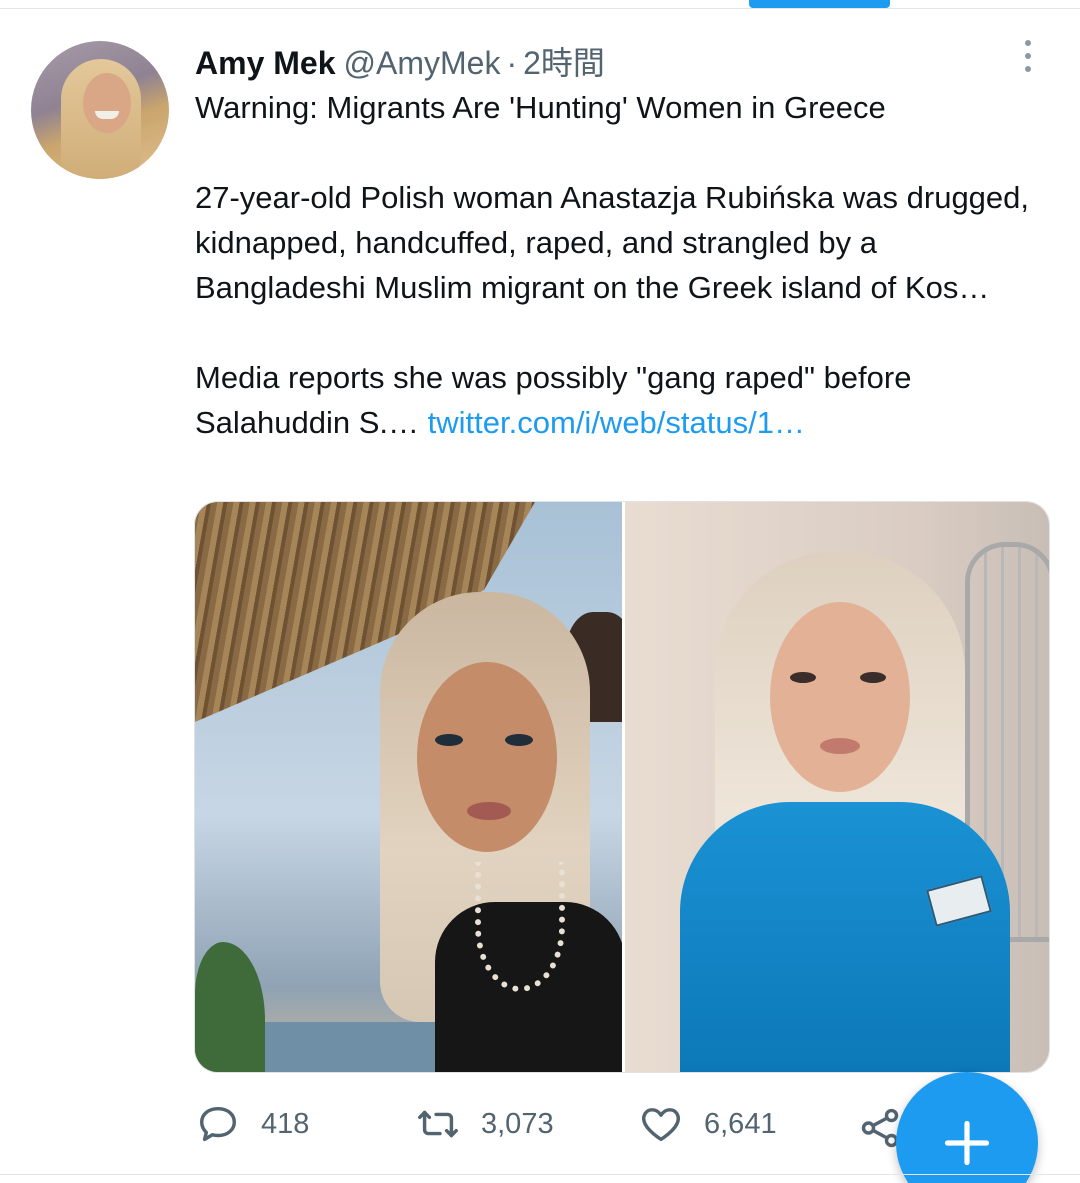  Describe the element at coordinates (438, 1124) in the screenshot. I see `retweet-icon` at that location.